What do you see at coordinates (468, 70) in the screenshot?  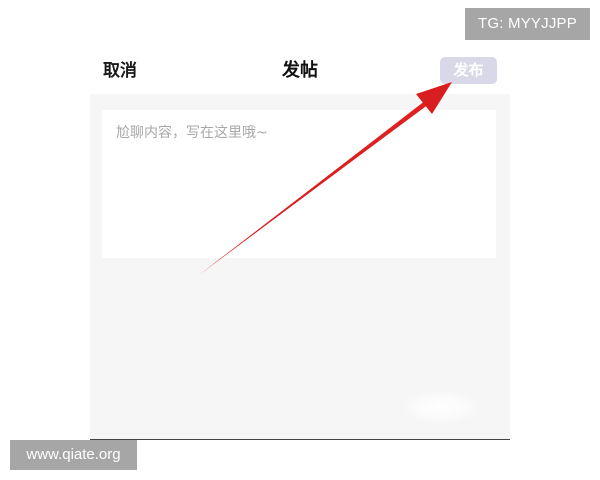 I see `publish-button: 发布` at bounding box center [468, 70].